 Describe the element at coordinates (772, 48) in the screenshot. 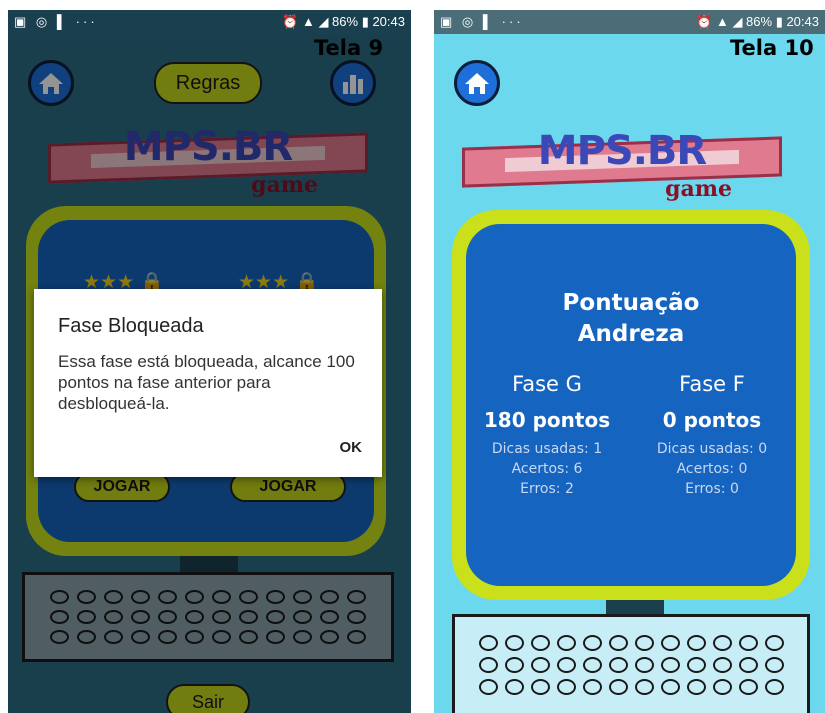

I see `screen-label: Tela 10` at that location.